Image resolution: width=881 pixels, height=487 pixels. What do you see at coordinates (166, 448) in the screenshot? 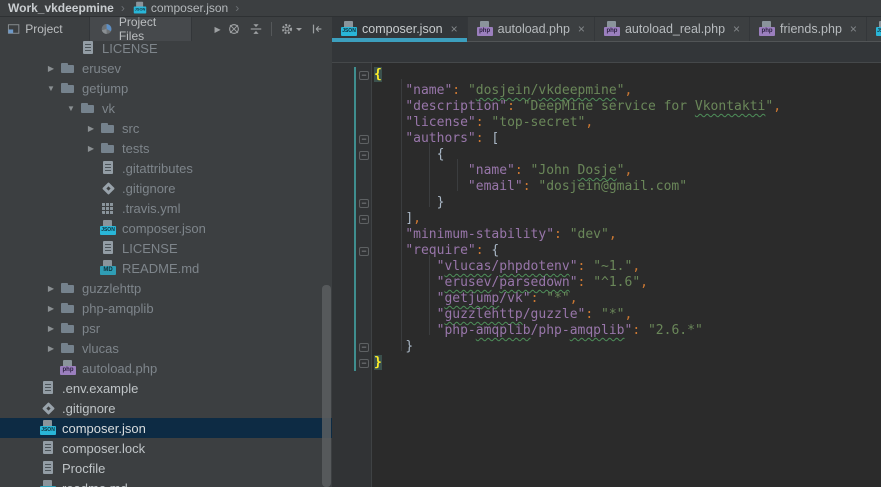
I see `tree-item-composer-lock: composer.lock` at bounding box center [166, 448].